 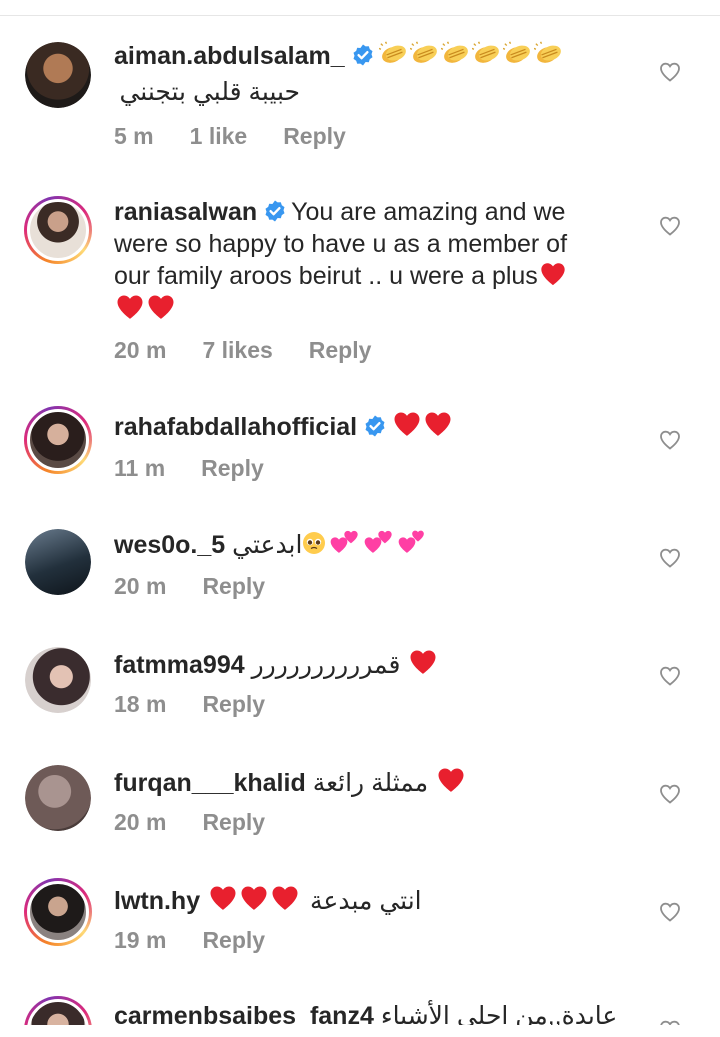 What do you see at coordinates (670, 1021) in the screenshot?
I see `like-heart-icon` at bounding box center [670, 1021].